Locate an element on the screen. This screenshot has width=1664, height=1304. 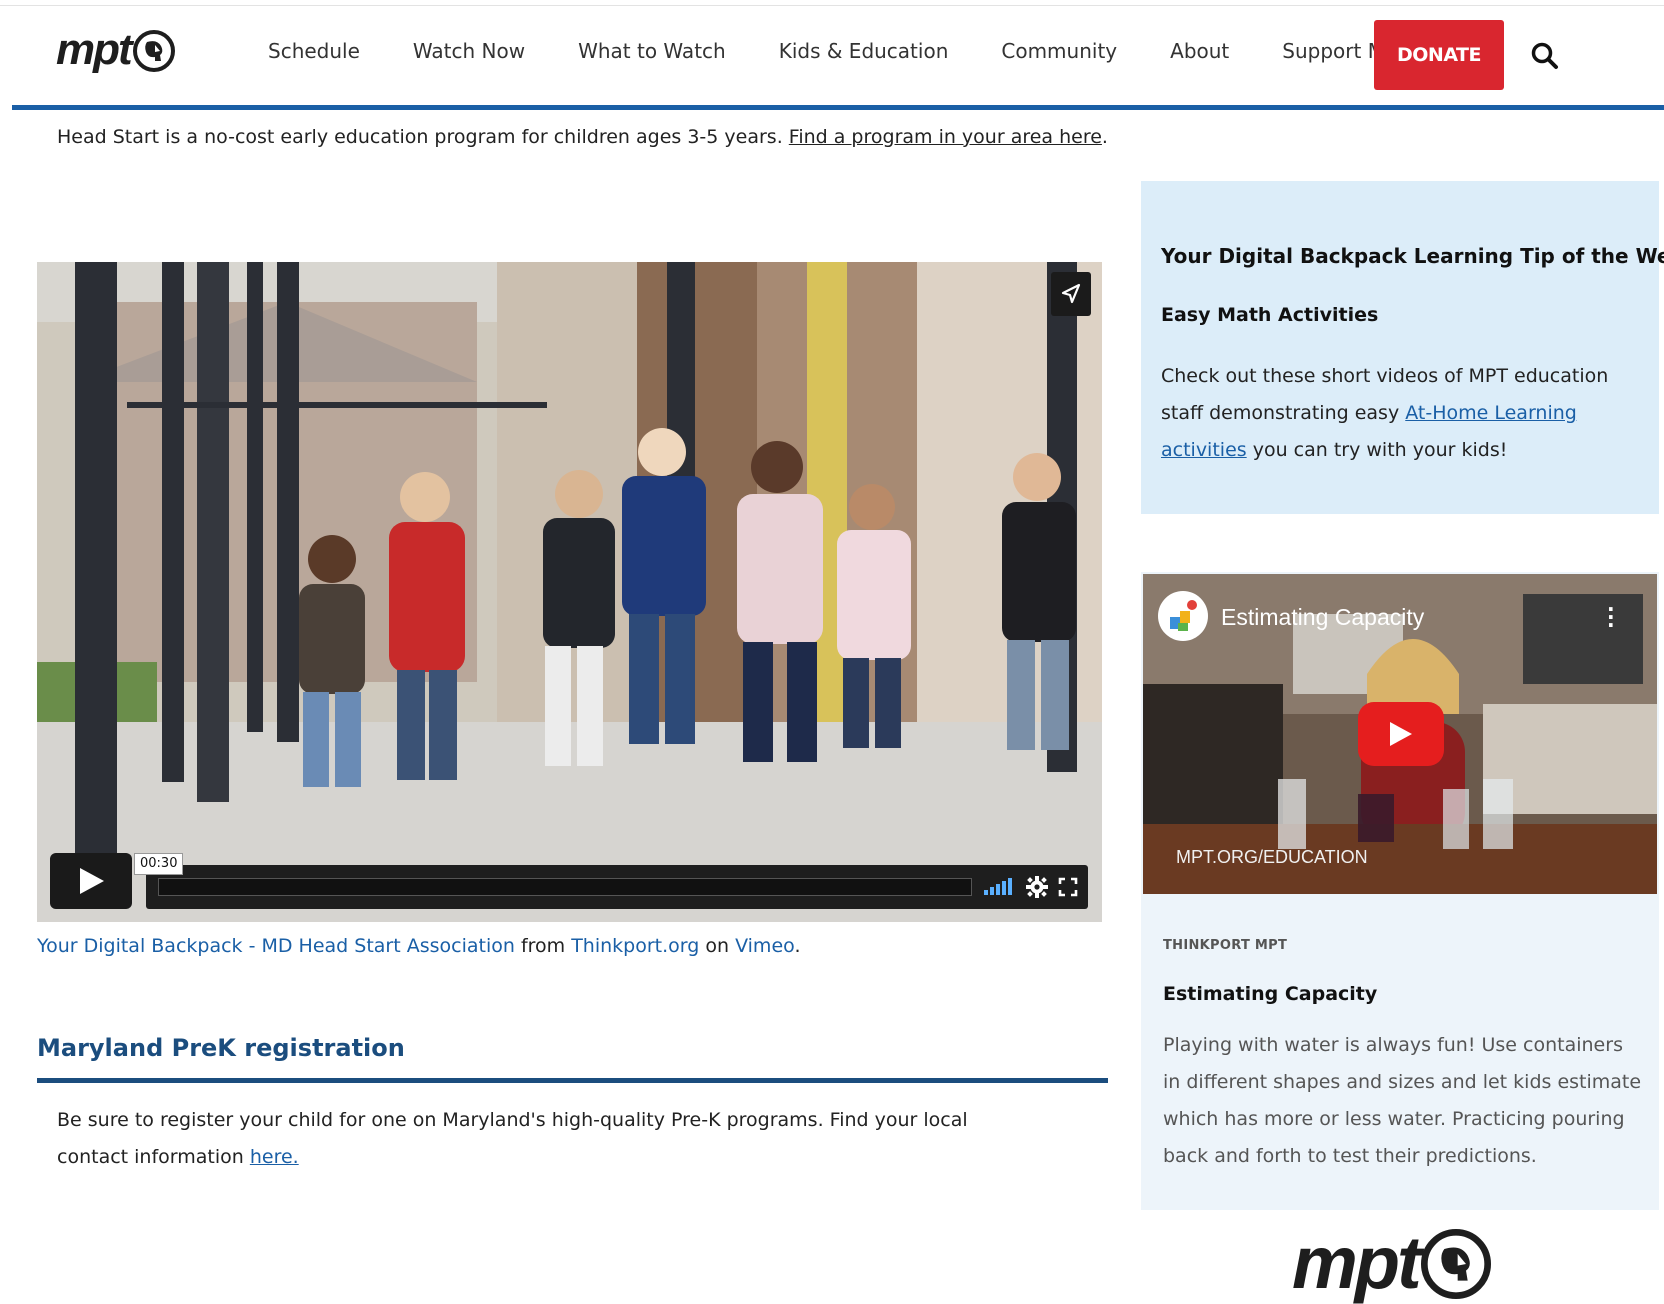
logo-text: mpt is located at coordinates (94, 49).